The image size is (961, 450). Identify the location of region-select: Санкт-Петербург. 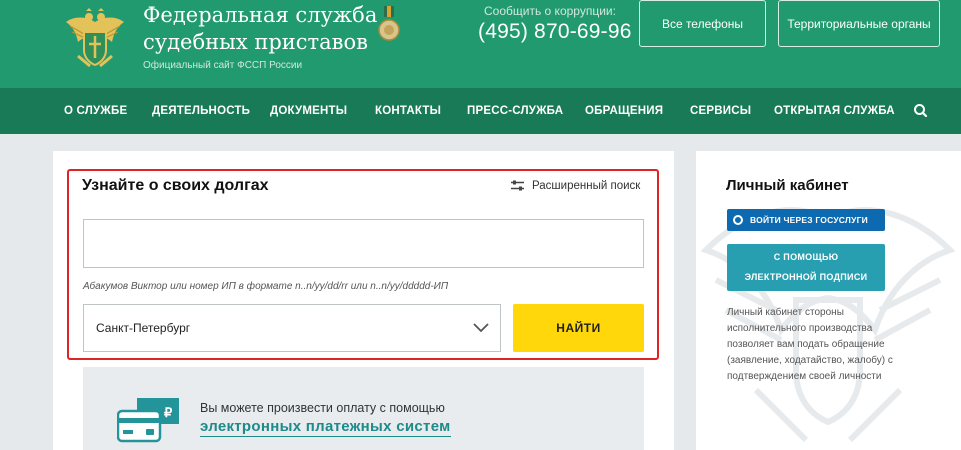
(292, 328).